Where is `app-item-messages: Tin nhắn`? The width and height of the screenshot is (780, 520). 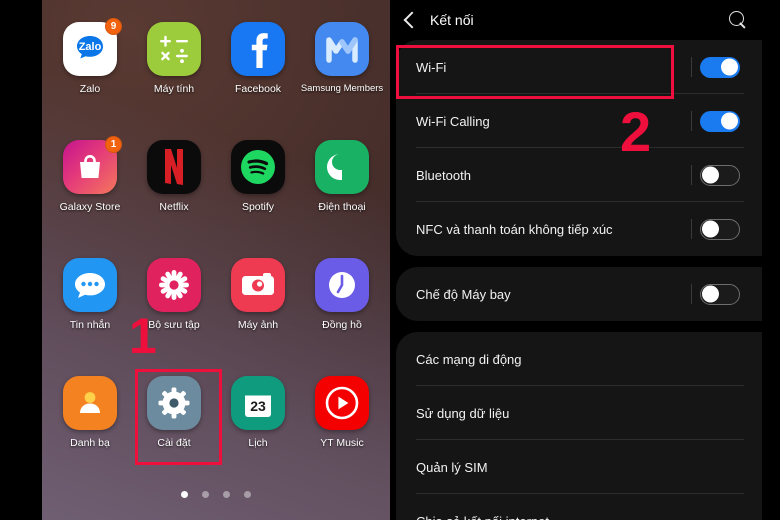 app-item-messages: Tin nhắn is located at coordinates (90, 307).